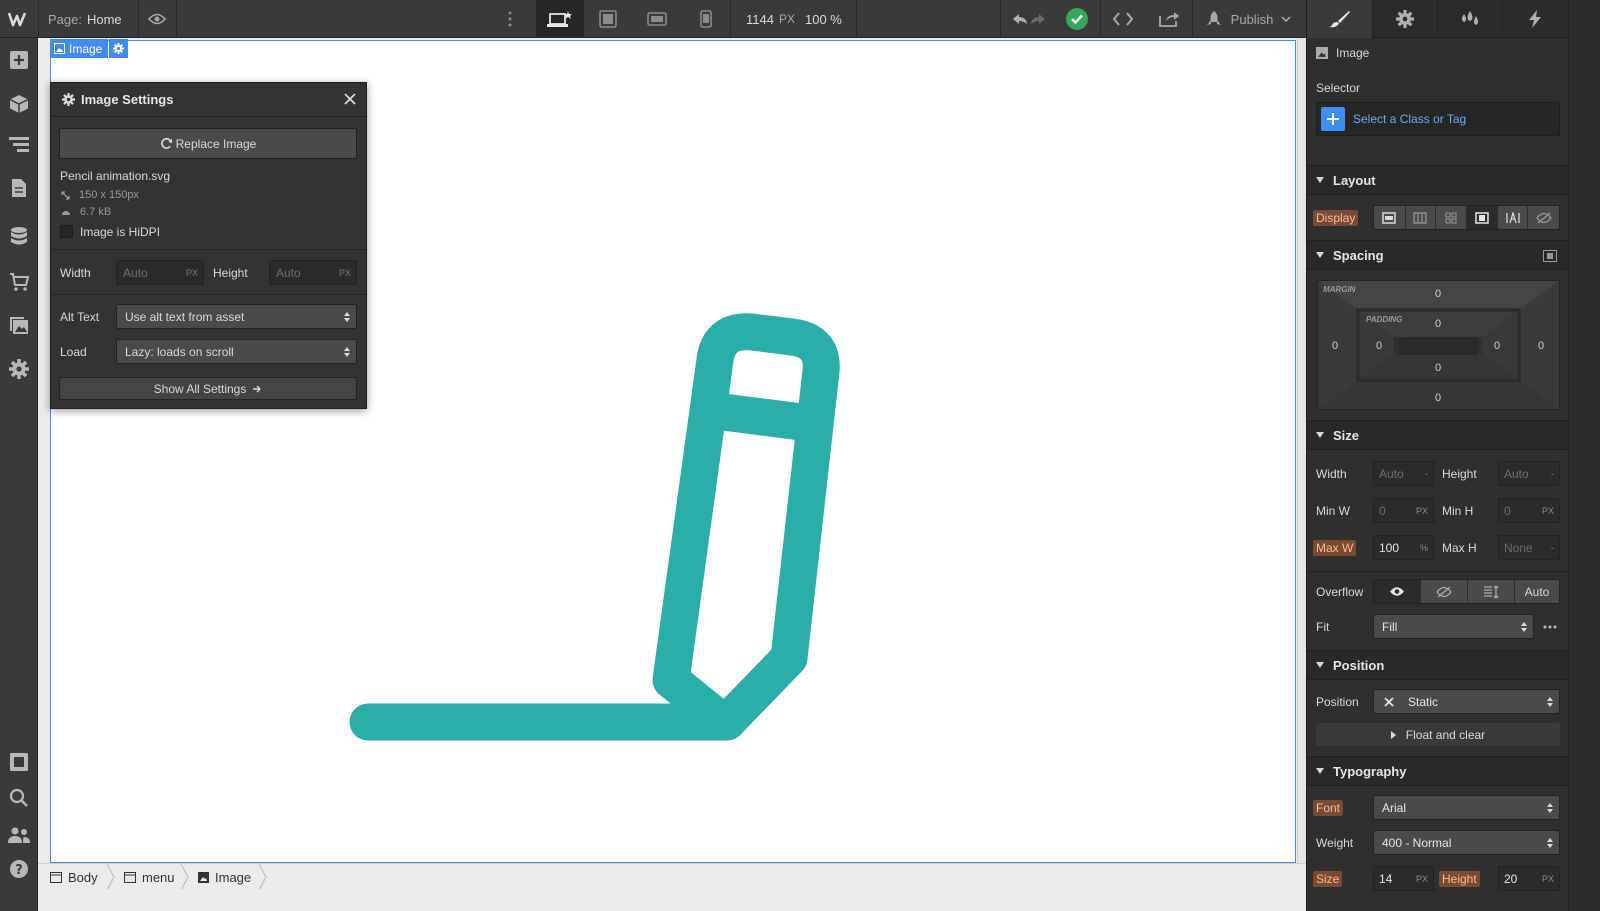 The image size is (1600, 911). Describe the element at coordinates (1537, 591) in the screenshot. I see `overflow-auto-option: Auto` at that location.